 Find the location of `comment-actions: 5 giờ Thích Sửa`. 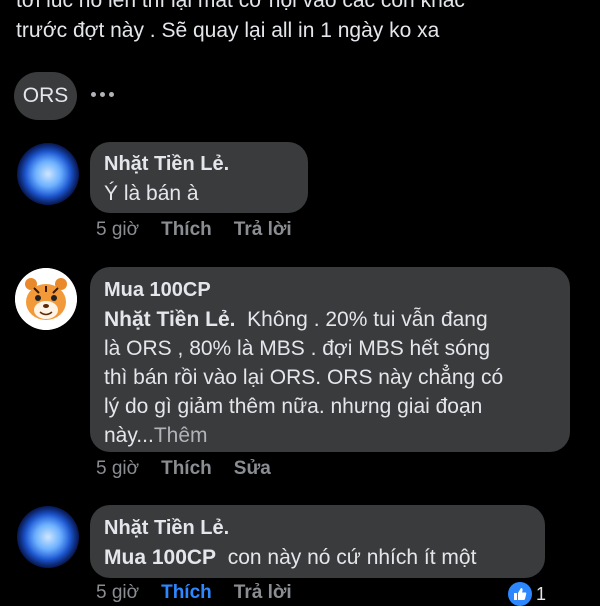

comment-actions: 5 giờ Thích Sửa is located at coordinates (183, 469).